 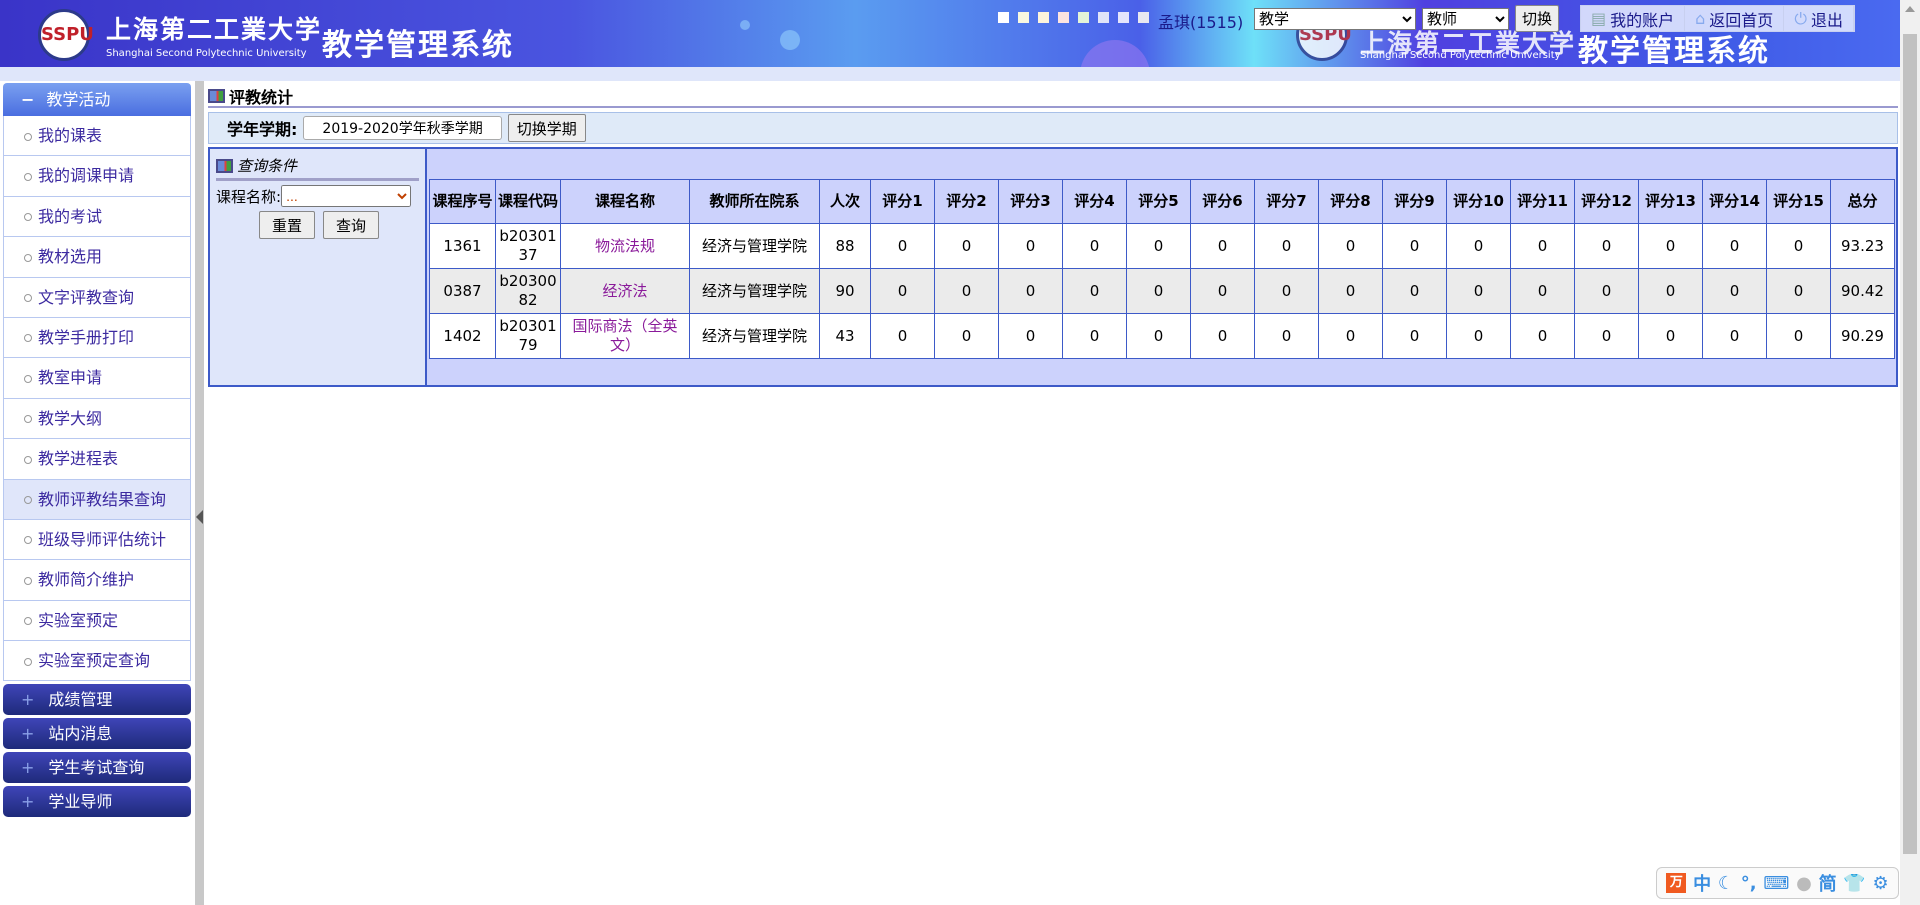 What do you see at coordinates (845, 291) in the screenshot?
I see `table-cell: 90` at bounding box center [845, 291].